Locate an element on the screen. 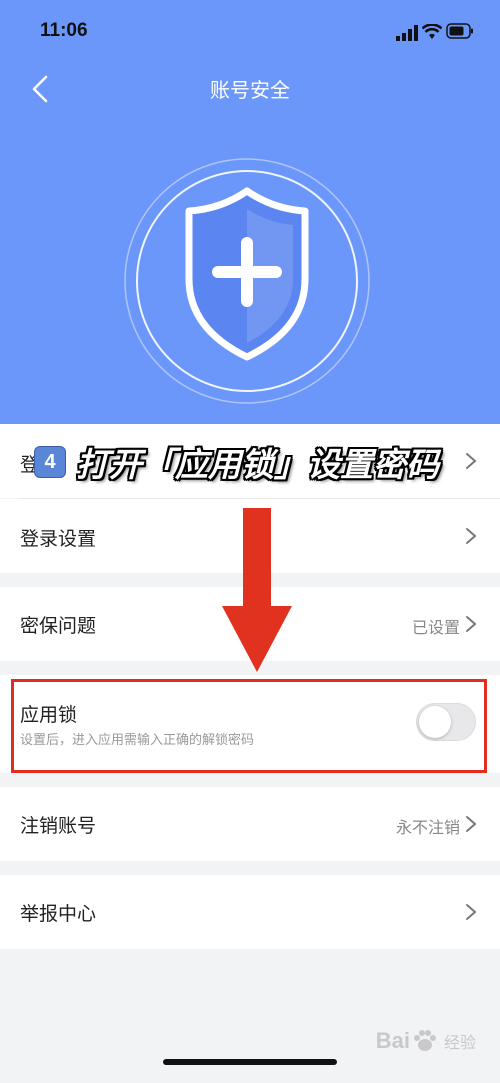 This screenshot has width=500, height=1083. step-annotation: 4 打开「应用锁」设置密码 is located at coordinates (236, 462).